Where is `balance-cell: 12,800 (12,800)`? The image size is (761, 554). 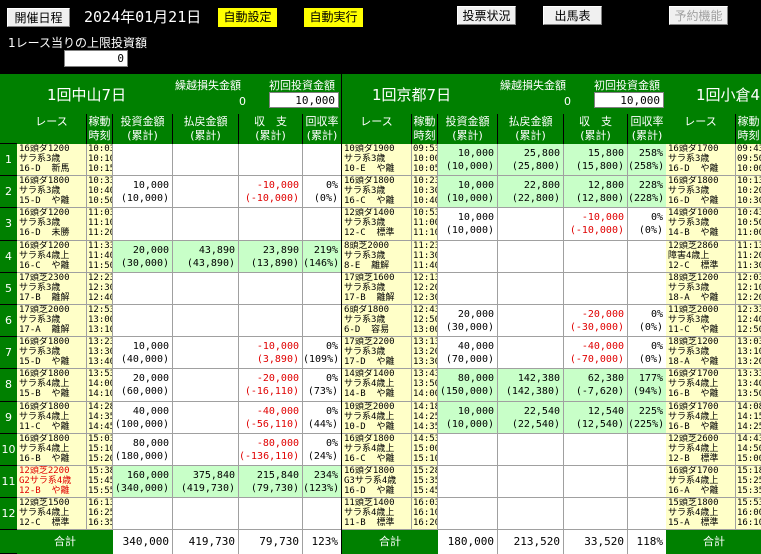 balance-cell: 12,800 (12,800) is located at coordinates (596, 192).